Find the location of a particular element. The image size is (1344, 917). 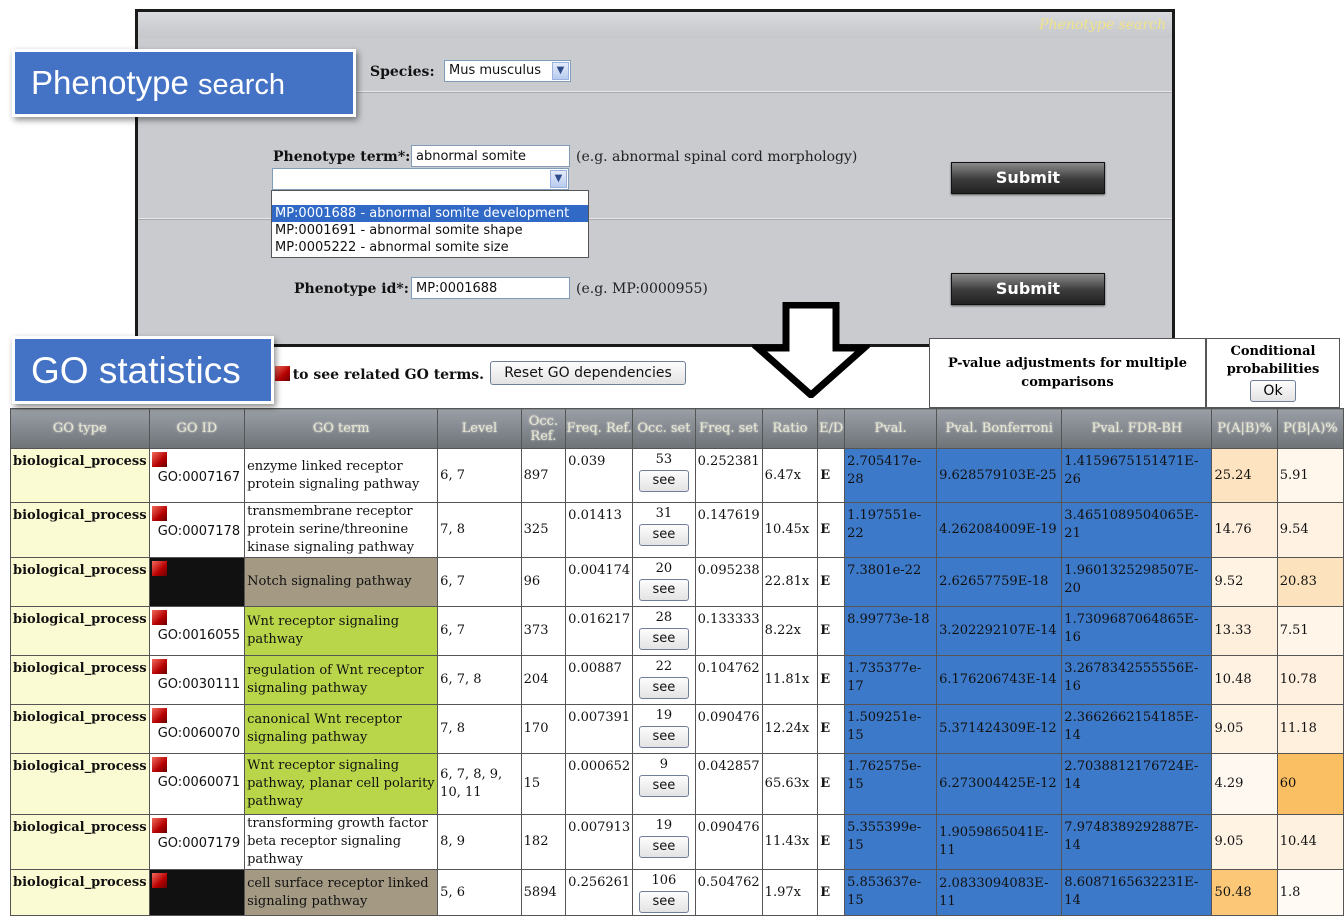

occ-ref-cell: 897 is located at coordinates (543, 475).